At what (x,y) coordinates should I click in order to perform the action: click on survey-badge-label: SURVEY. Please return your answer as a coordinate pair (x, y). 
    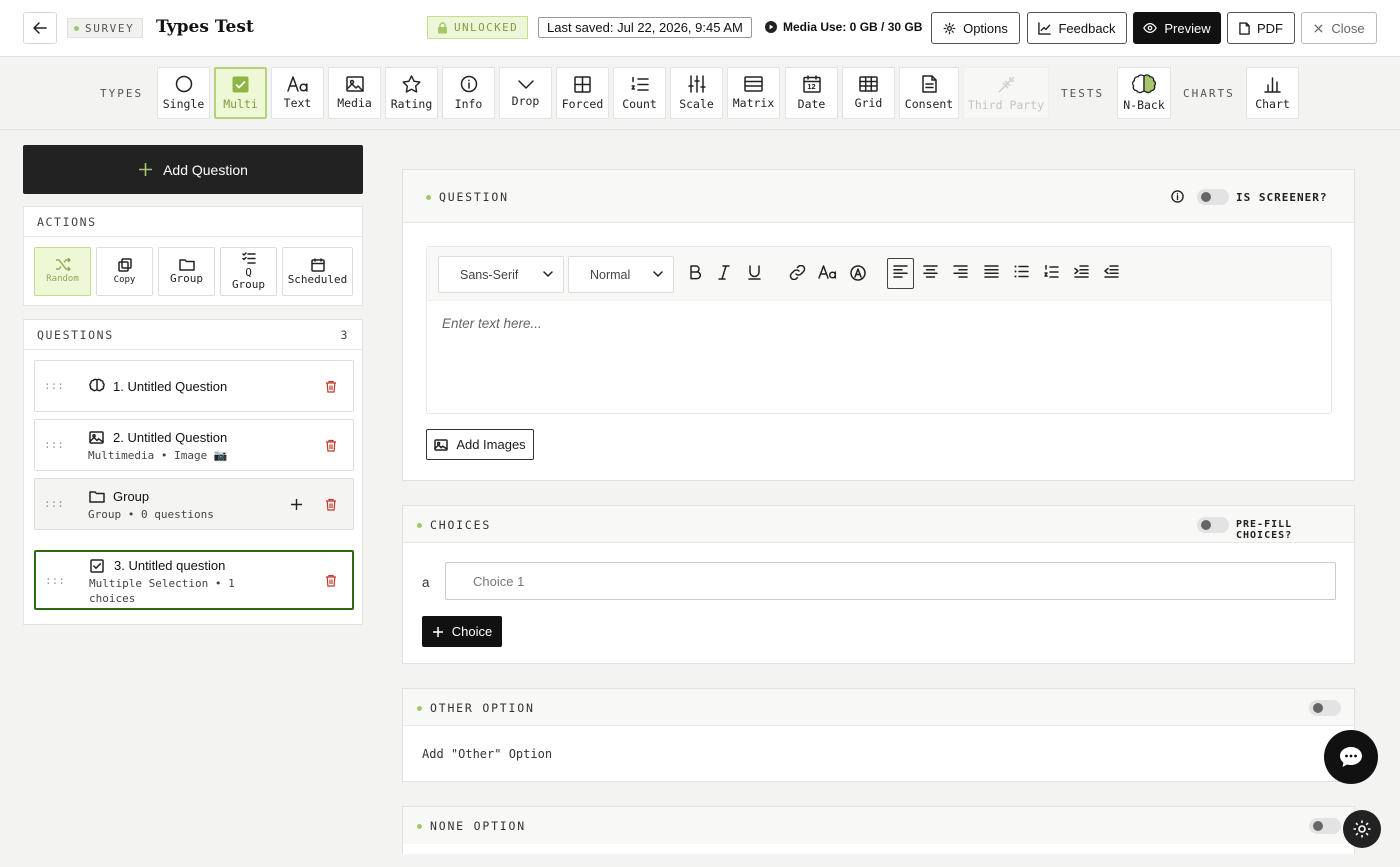
    Looking at the image, I should click on (110, 28).